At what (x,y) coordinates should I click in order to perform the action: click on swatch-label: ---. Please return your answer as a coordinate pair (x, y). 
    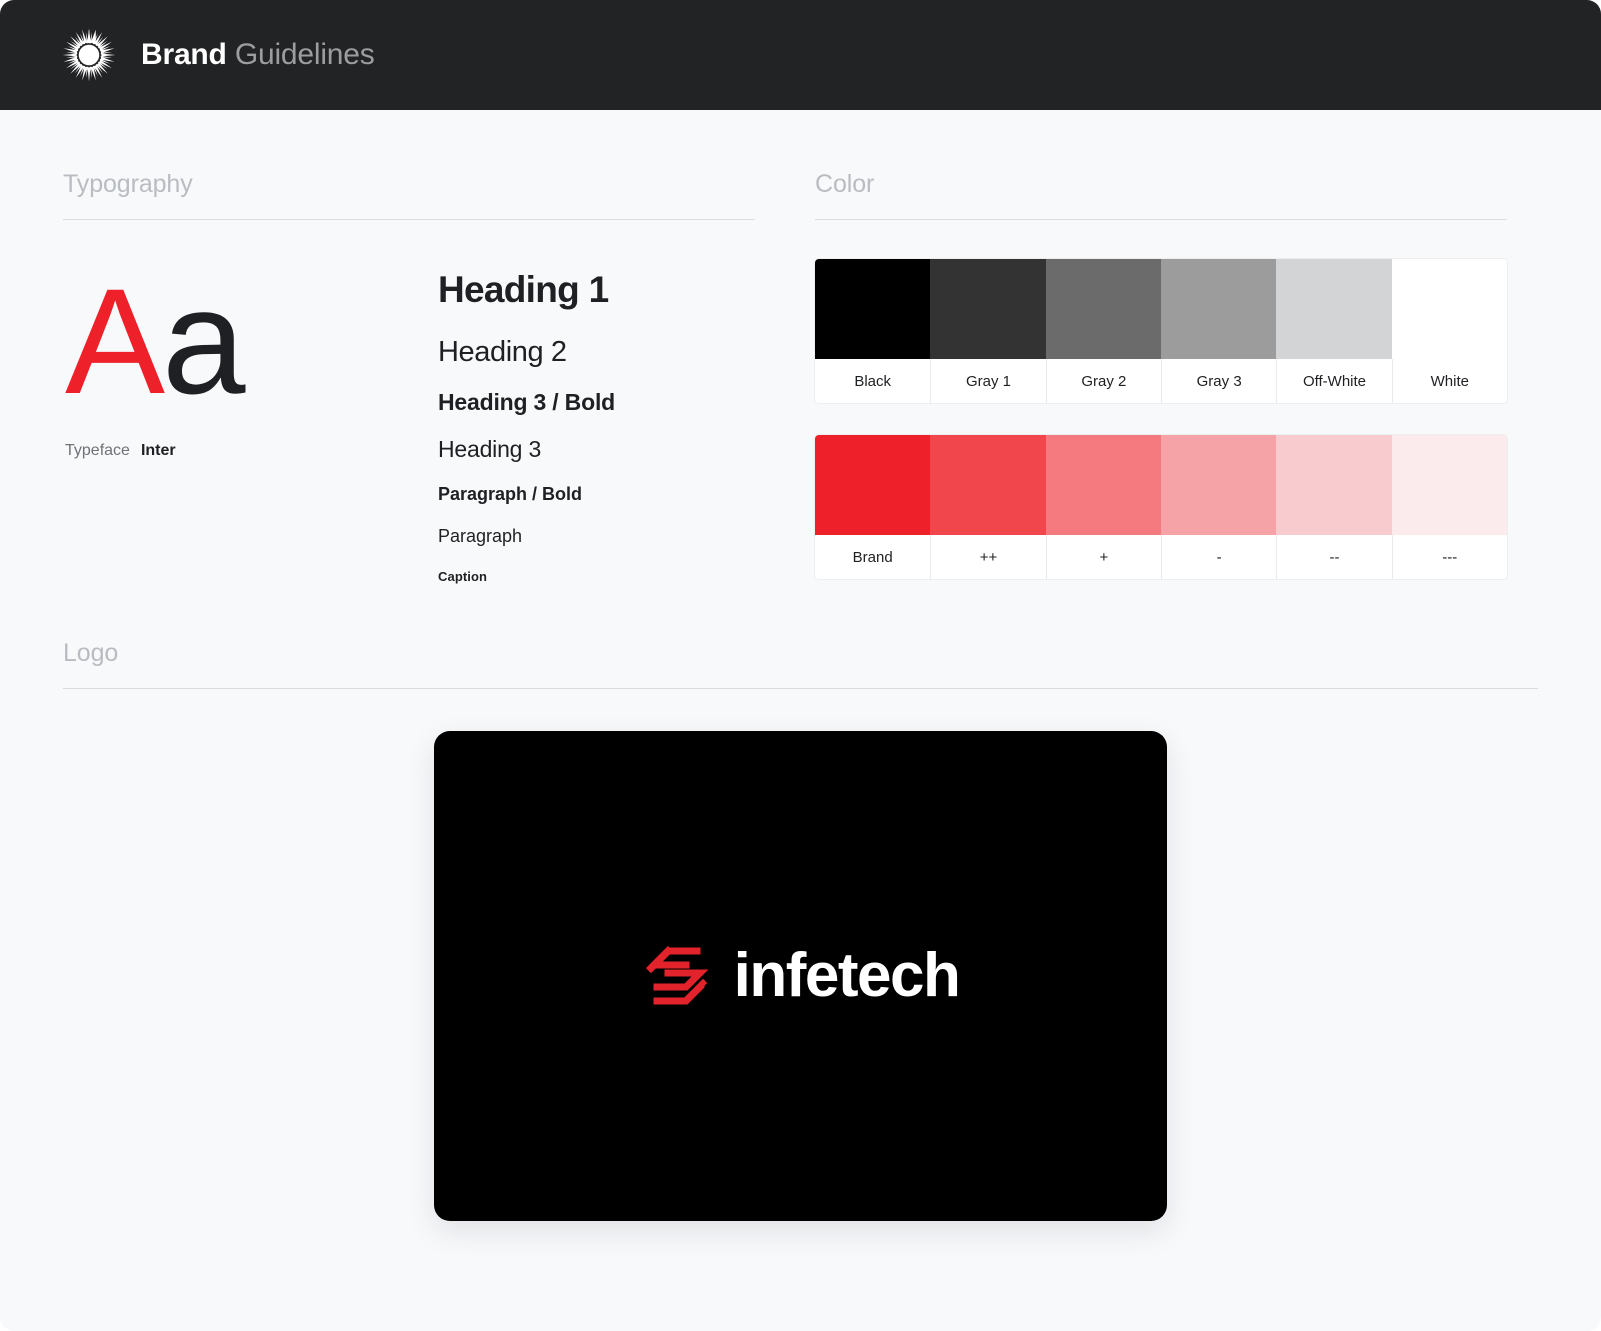
    Looking at the image, I should click on (1449, 557).